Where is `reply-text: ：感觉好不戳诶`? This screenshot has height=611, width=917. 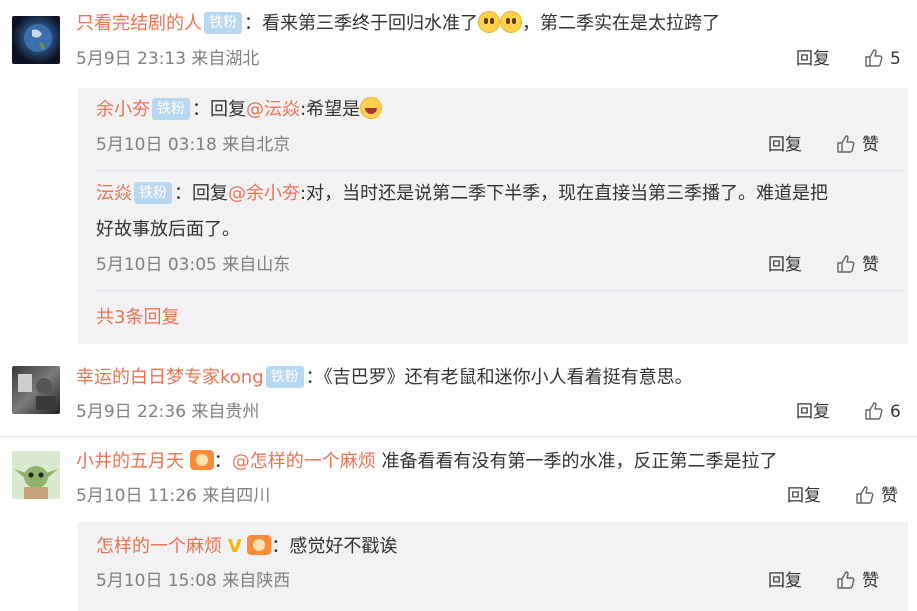
reply-text: ：感觉好不戳诶 is located at coordinates (334, 546).